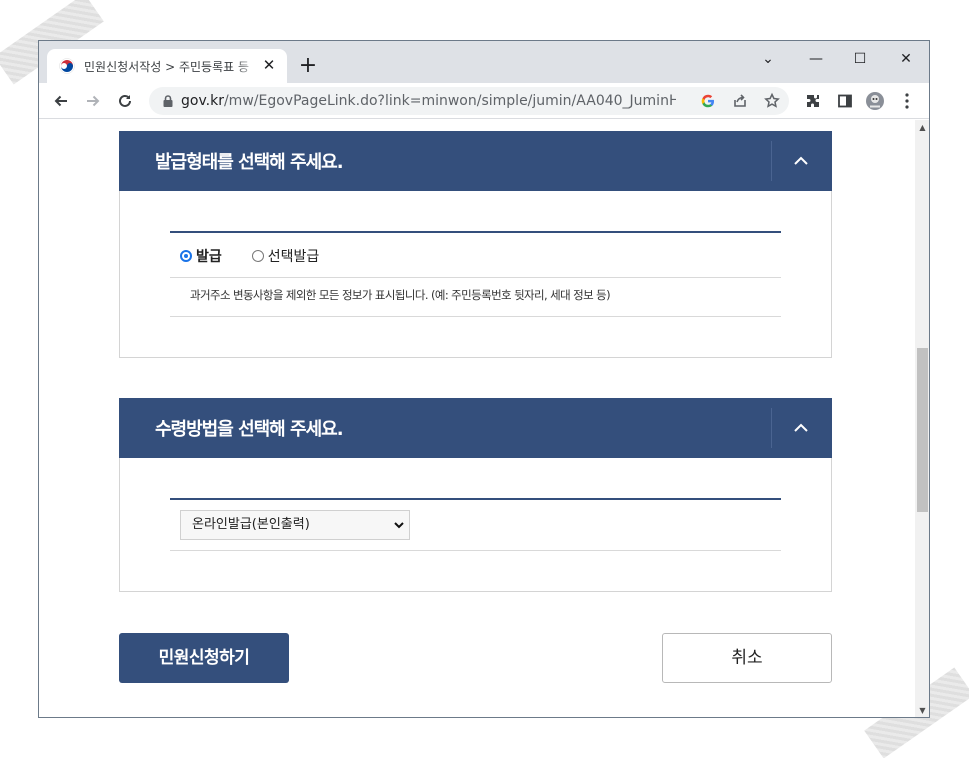 The image size is (969, 758). I want to click on scroll-down-icon: ▼, so click(922, 710).